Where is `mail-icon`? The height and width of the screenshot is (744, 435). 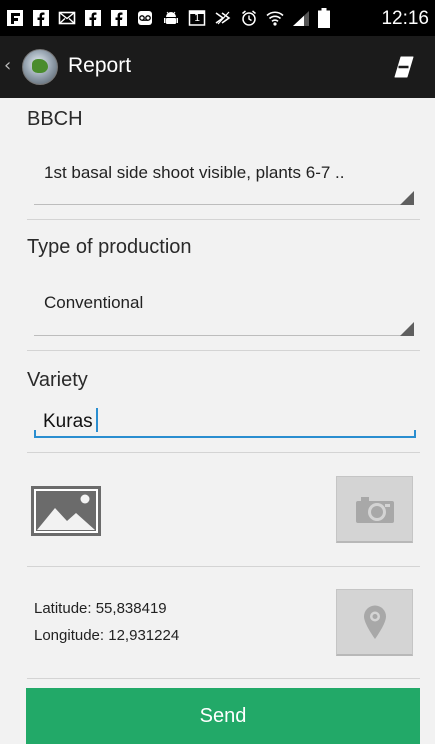 mail-icon is located at coordinates (67, 18).